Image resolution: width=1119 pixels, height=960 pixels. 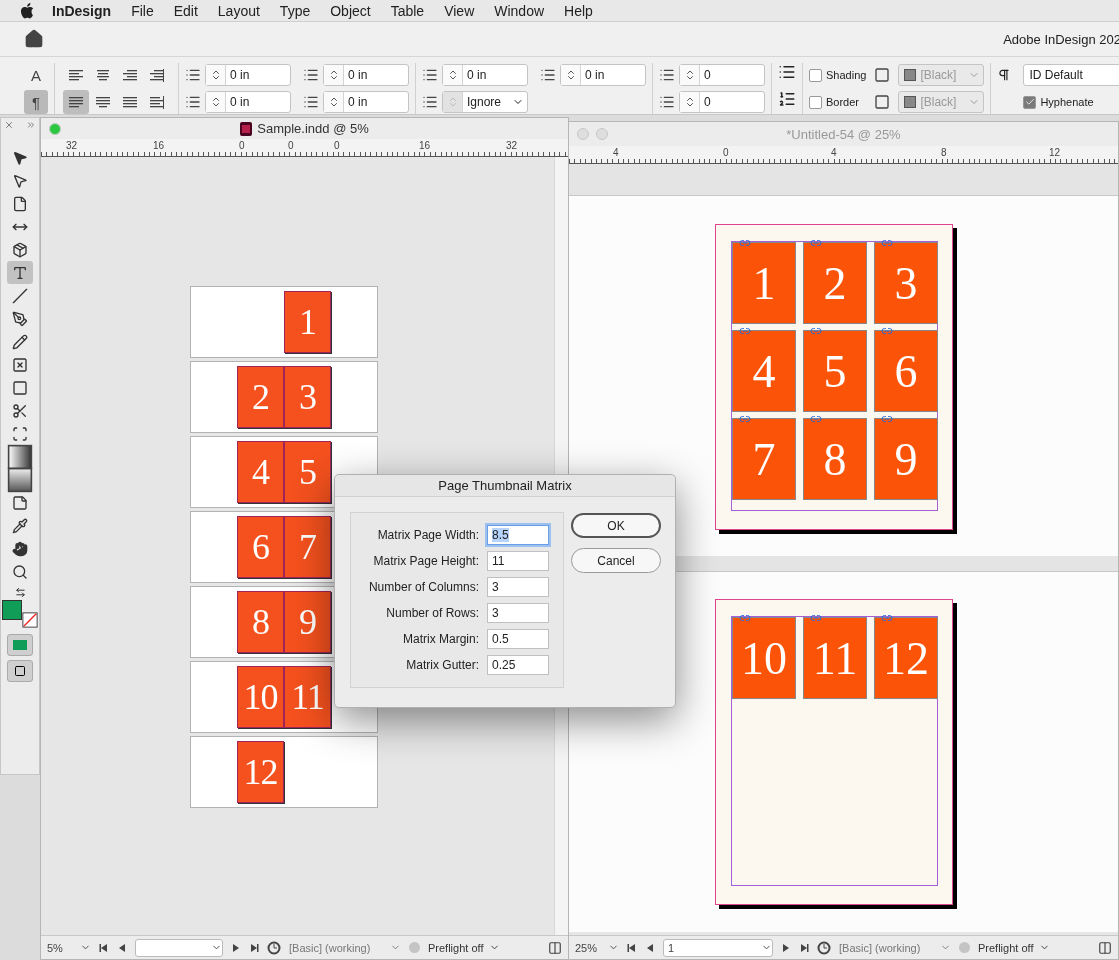 I want to click on page-cell: 7, so click(x=764, y=459).